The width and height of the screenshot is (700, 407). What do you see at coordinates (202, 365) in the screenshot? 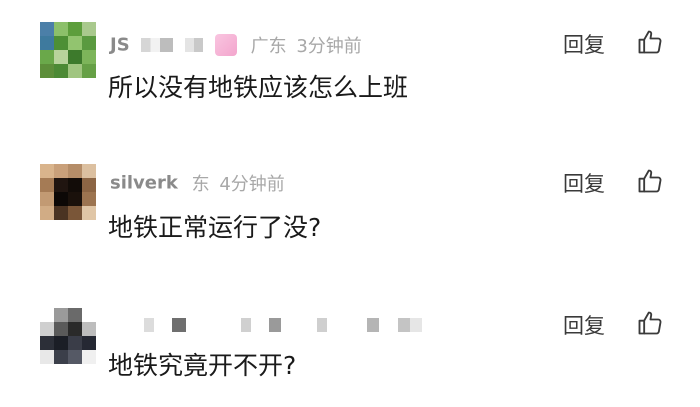
I see `comment-text: 地铁究竟开不开?` at bounding box center [202, 365].